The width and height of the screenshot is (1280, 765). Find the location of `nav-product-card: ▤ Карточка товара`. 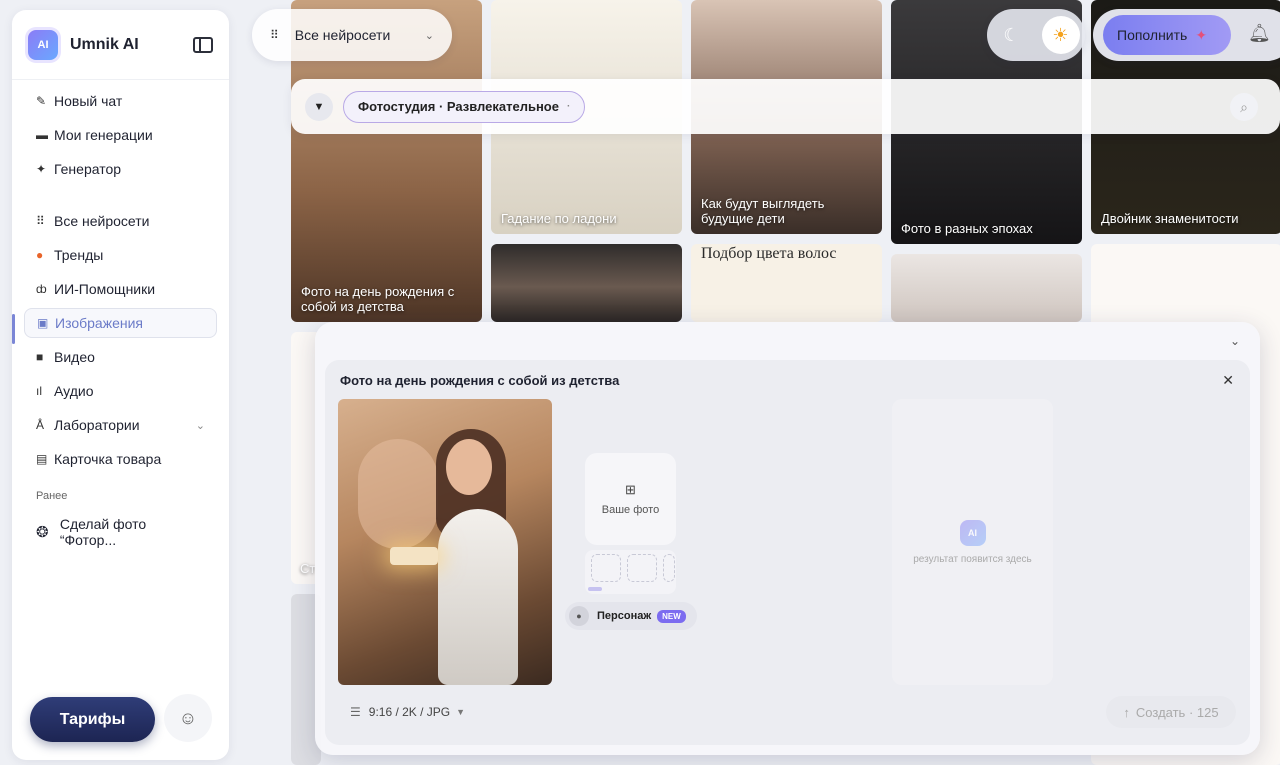

nav-product-card: ▤ Карточка товара is located at coordinates (120, 459).